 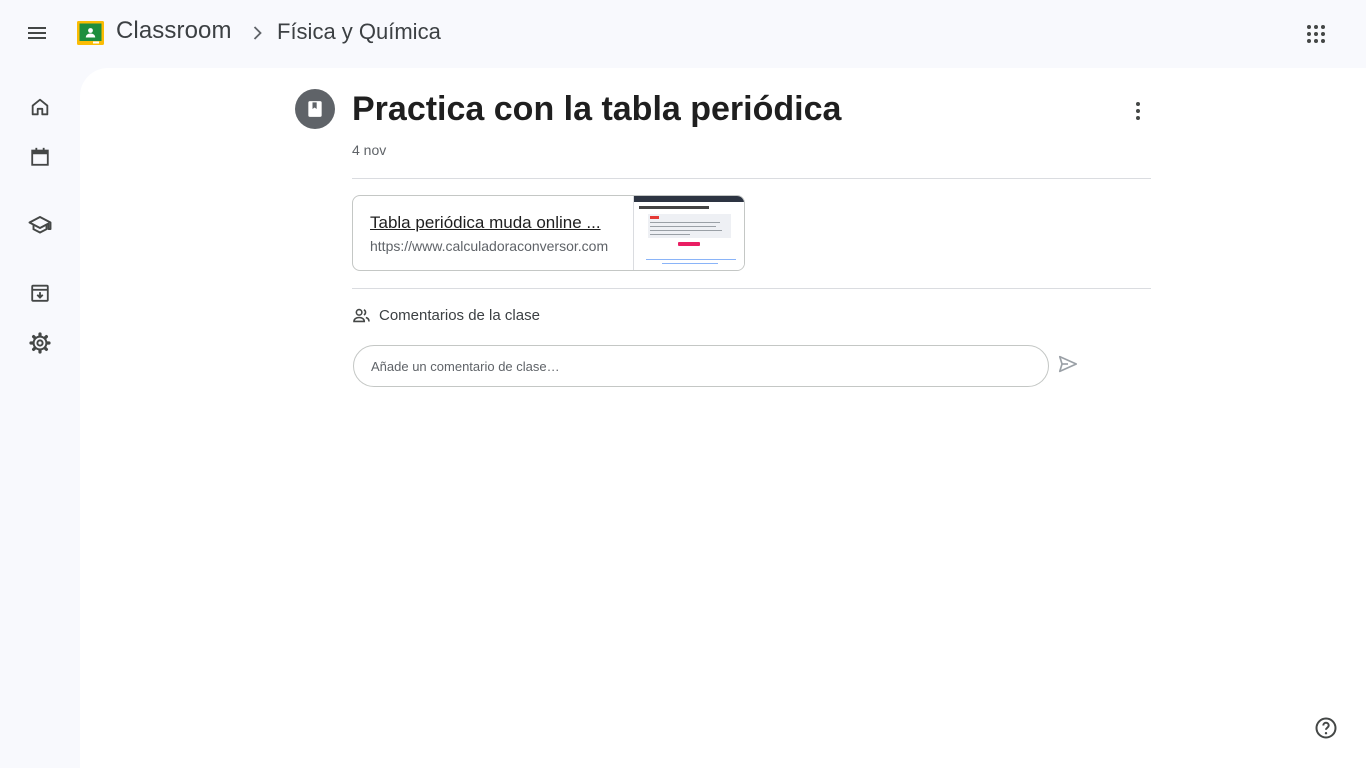 What do you see at coordinates (655, 217) in the screenshot?
I see `thumbnail-label` at bounding box center [655, 217].